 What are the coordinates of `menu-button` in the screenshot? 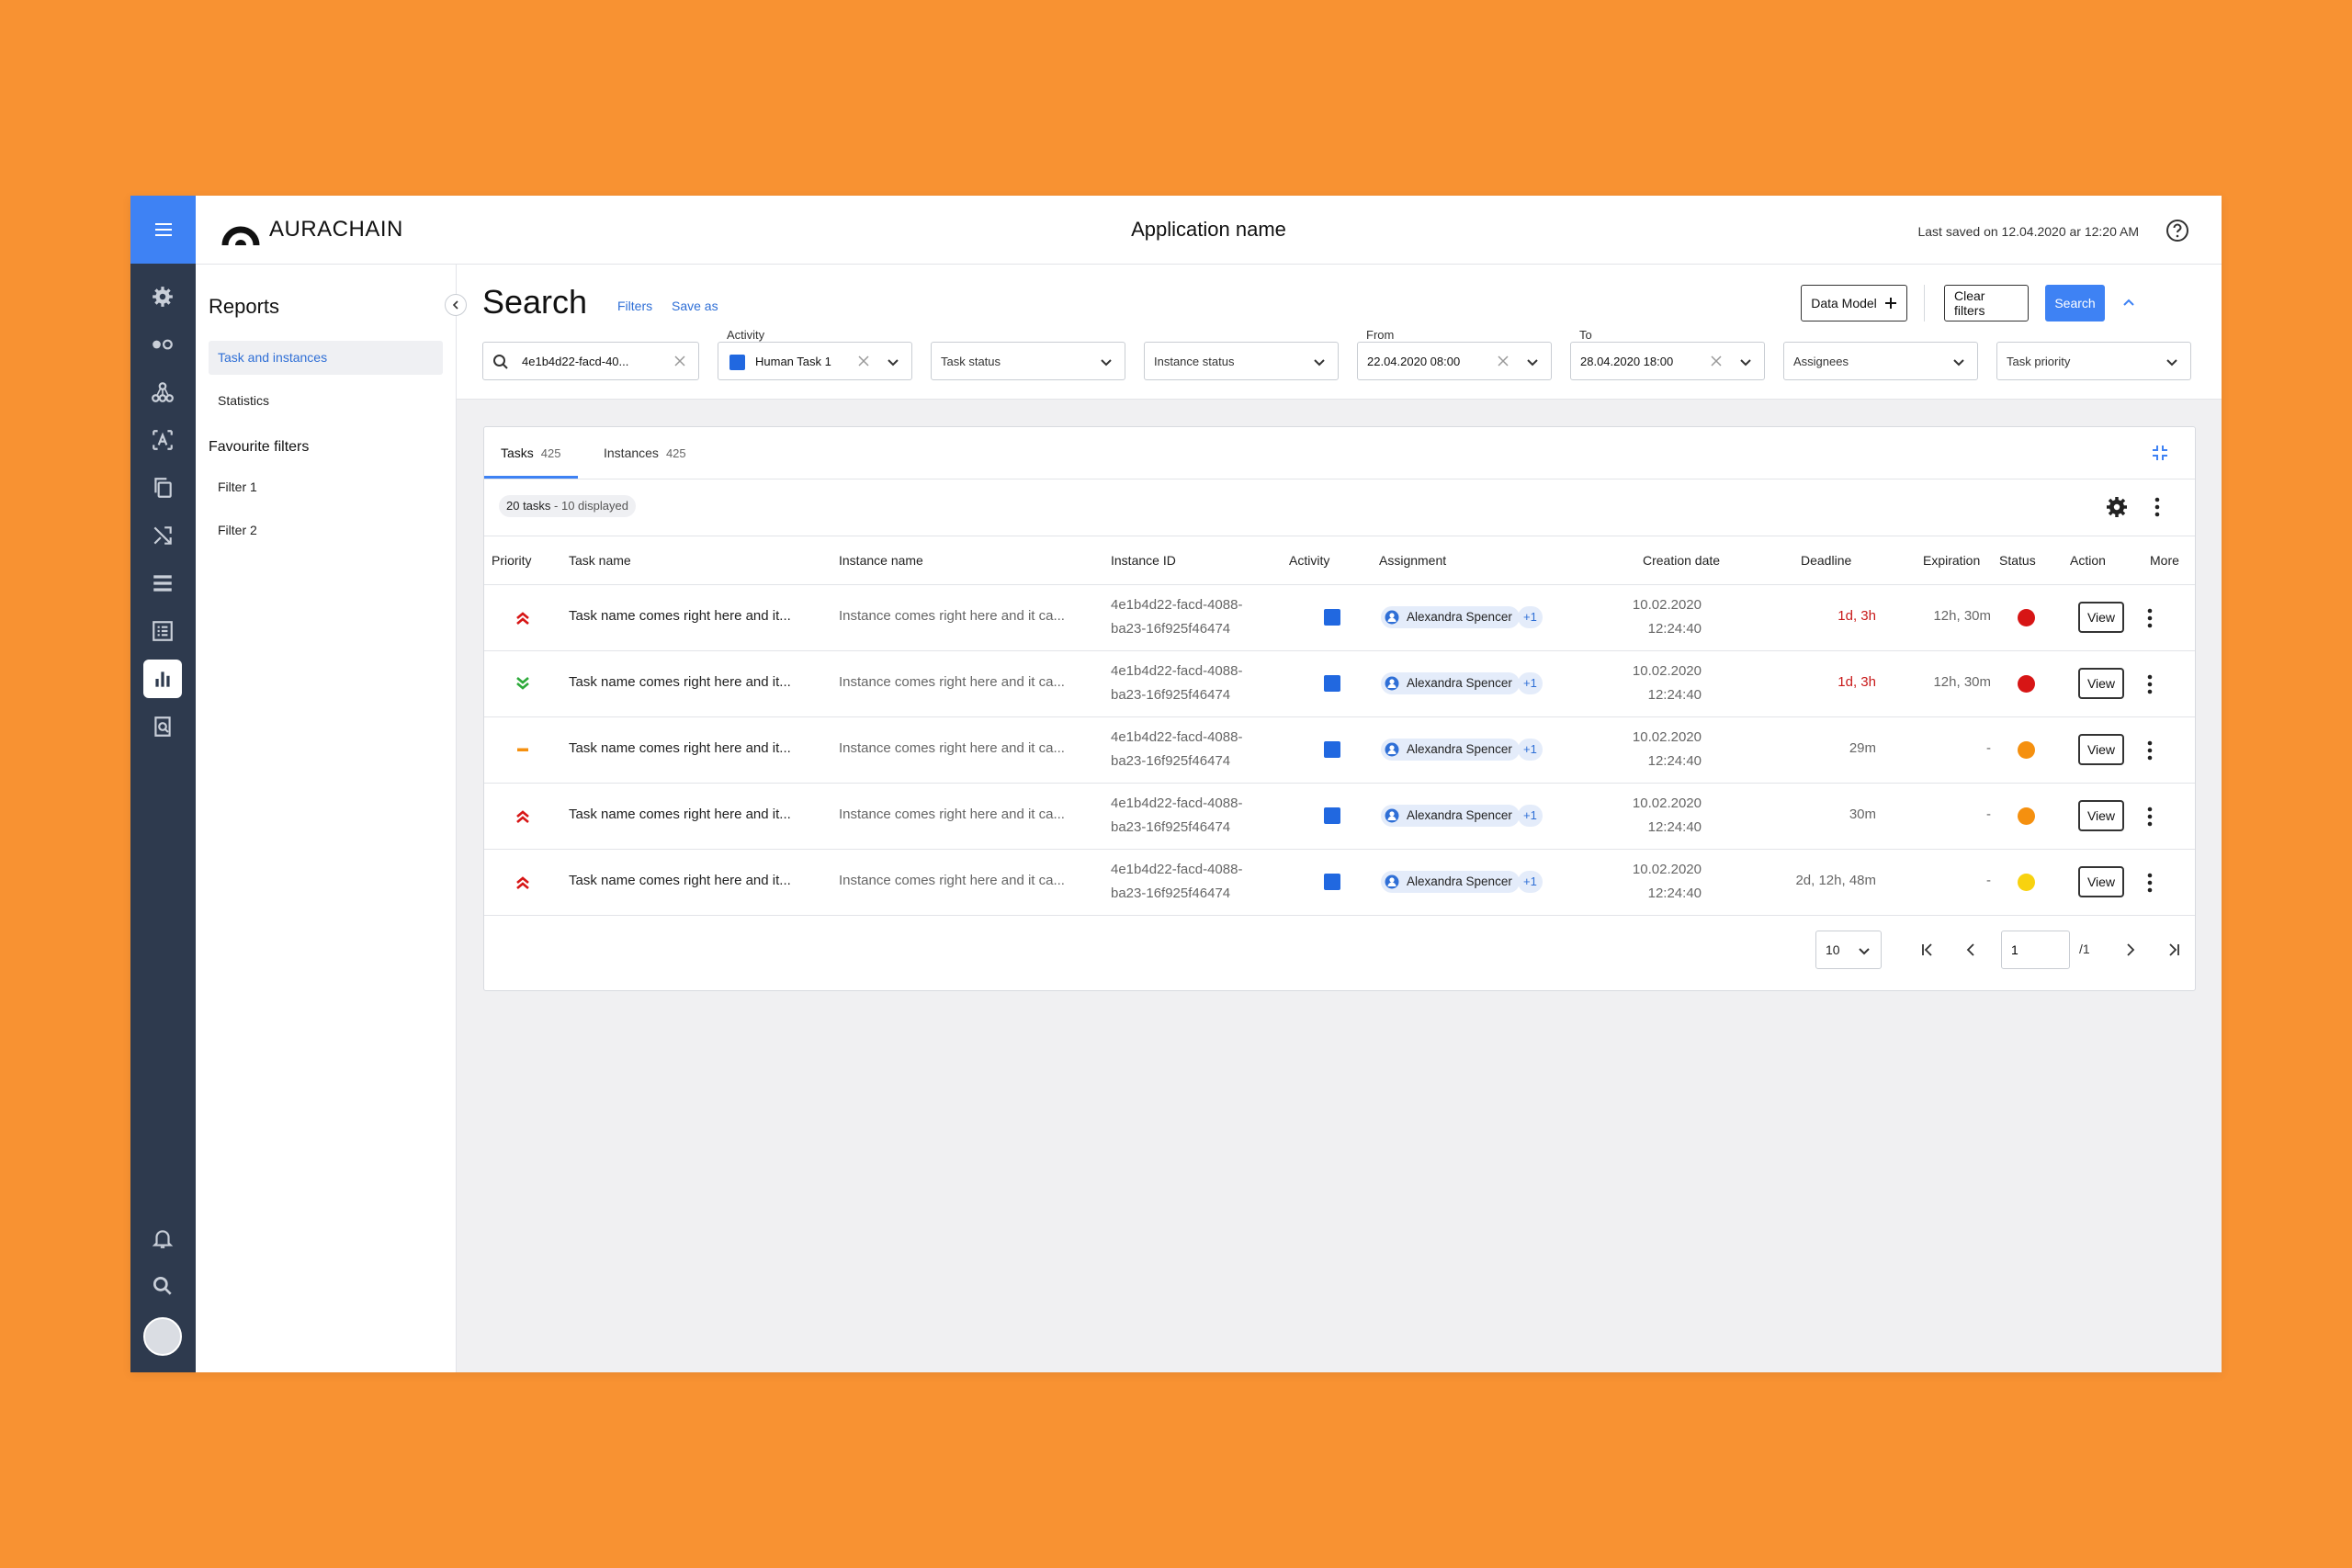 It's located at (163, 230).